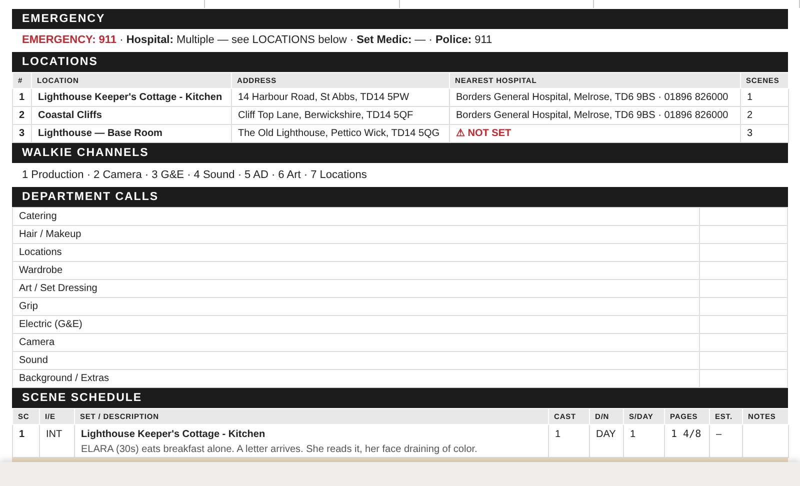  What do you see at coordinates (132, 115) in the screenshot?
I see `table-cell: Coastal Cliffs` at bounding box center [132, 115].